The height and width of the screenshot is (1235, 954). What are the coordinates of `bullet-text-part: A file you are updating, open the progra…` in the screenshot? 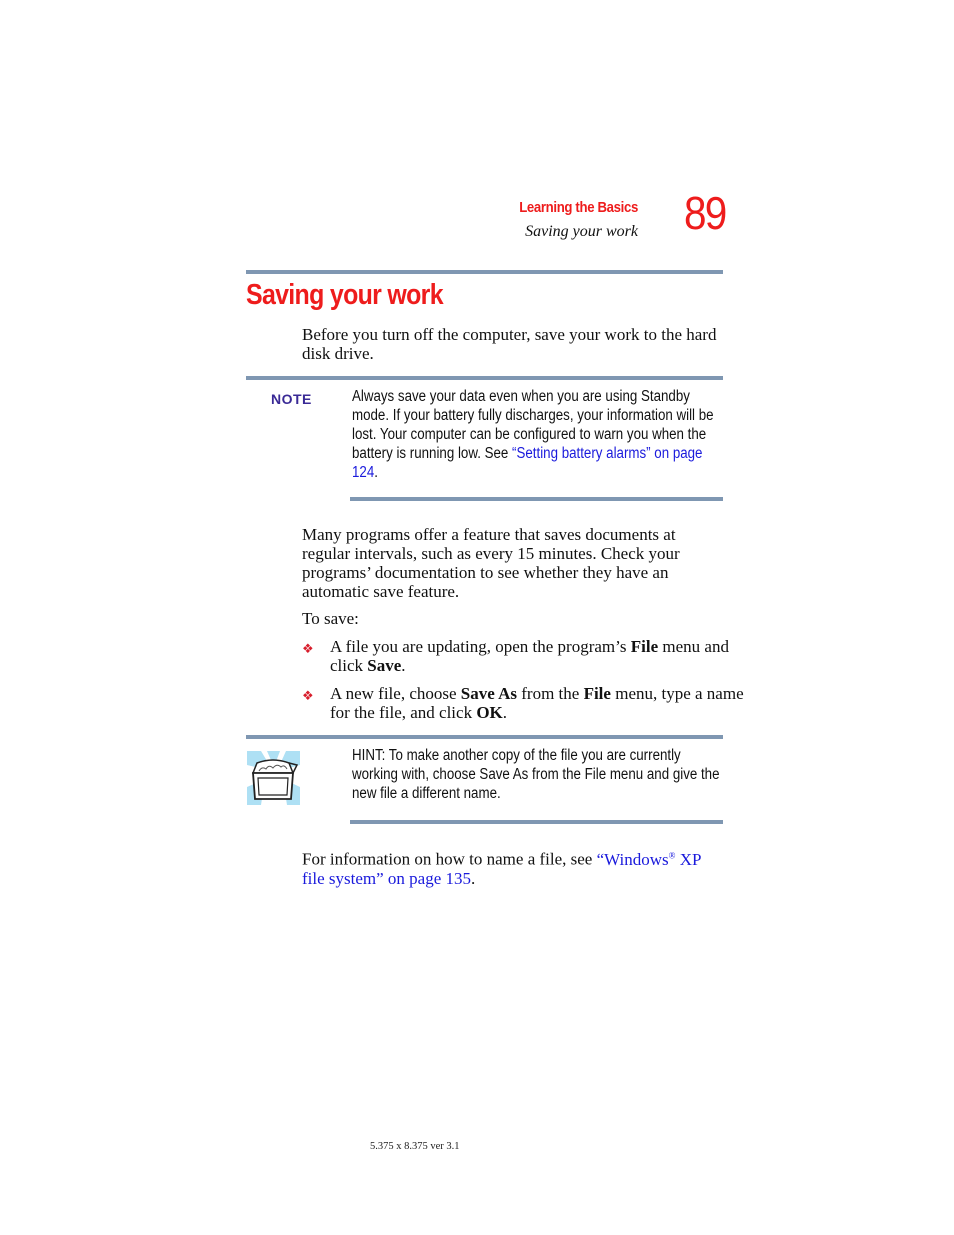 It's located at (480, 646).